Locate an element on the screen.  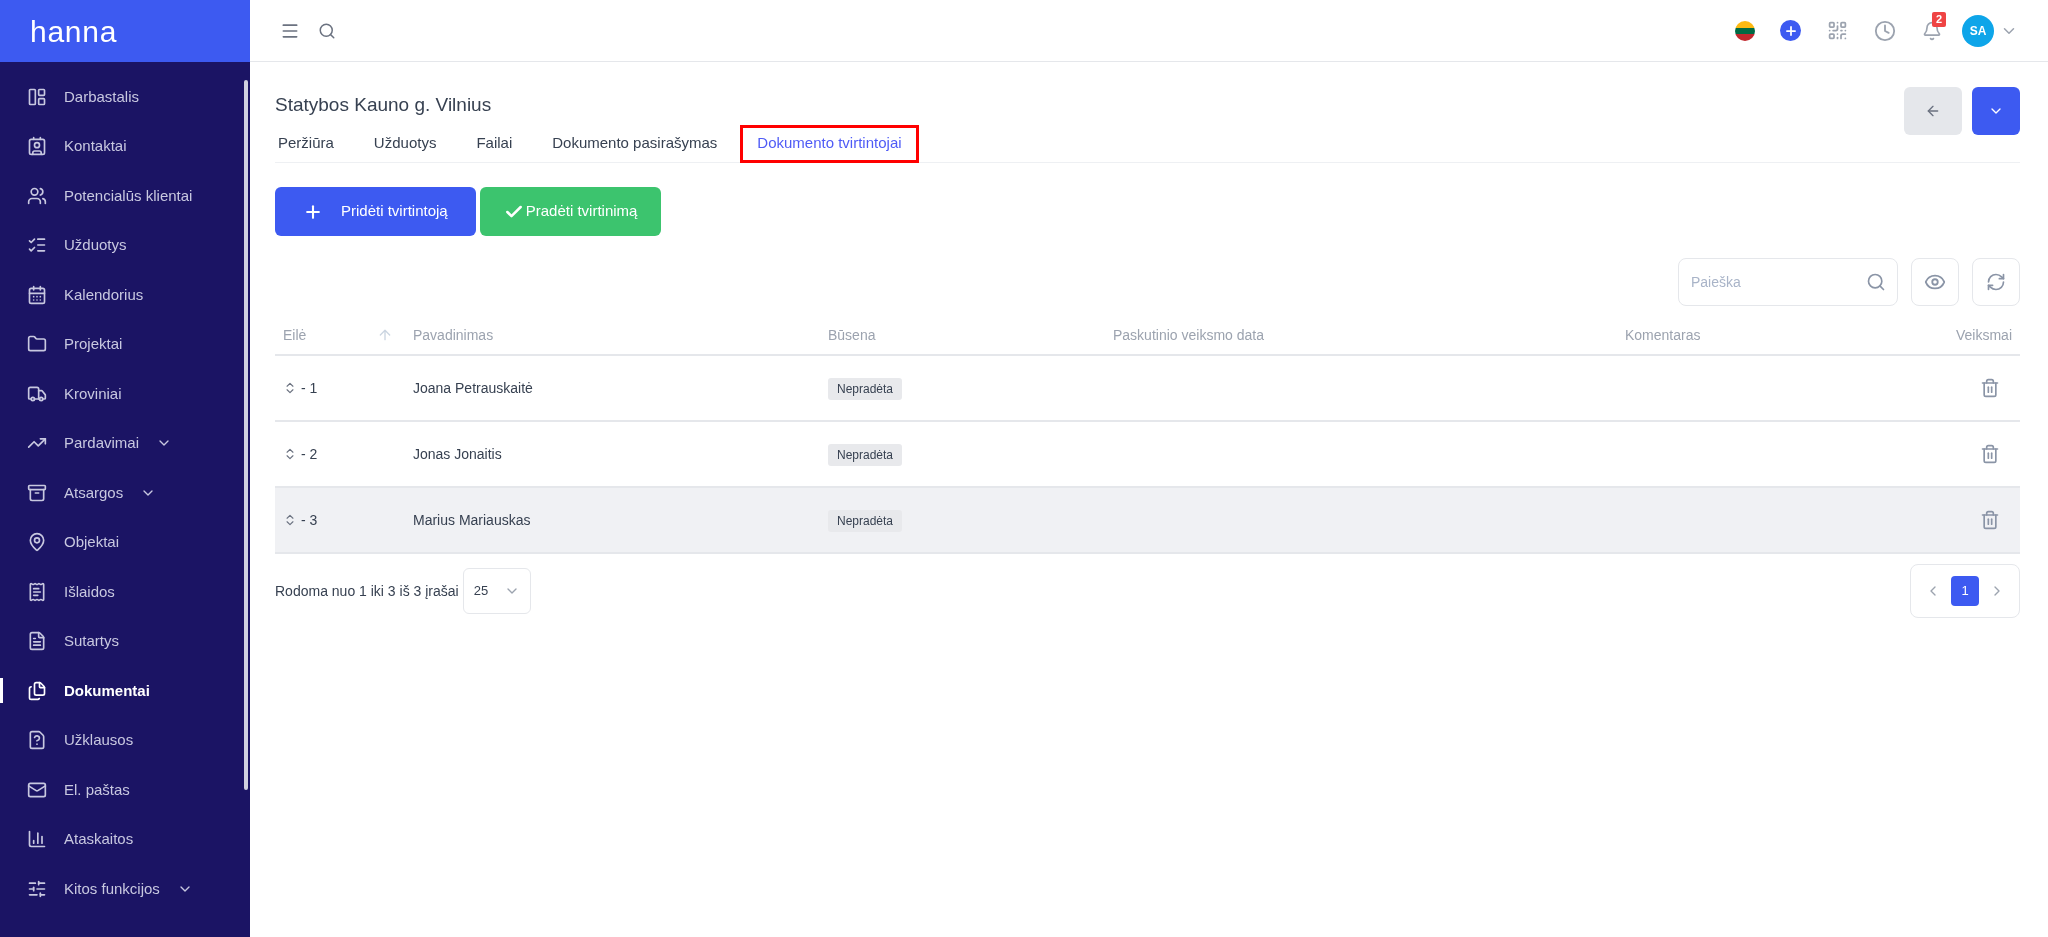
calendar-icon is located at coordinates (37, 294).